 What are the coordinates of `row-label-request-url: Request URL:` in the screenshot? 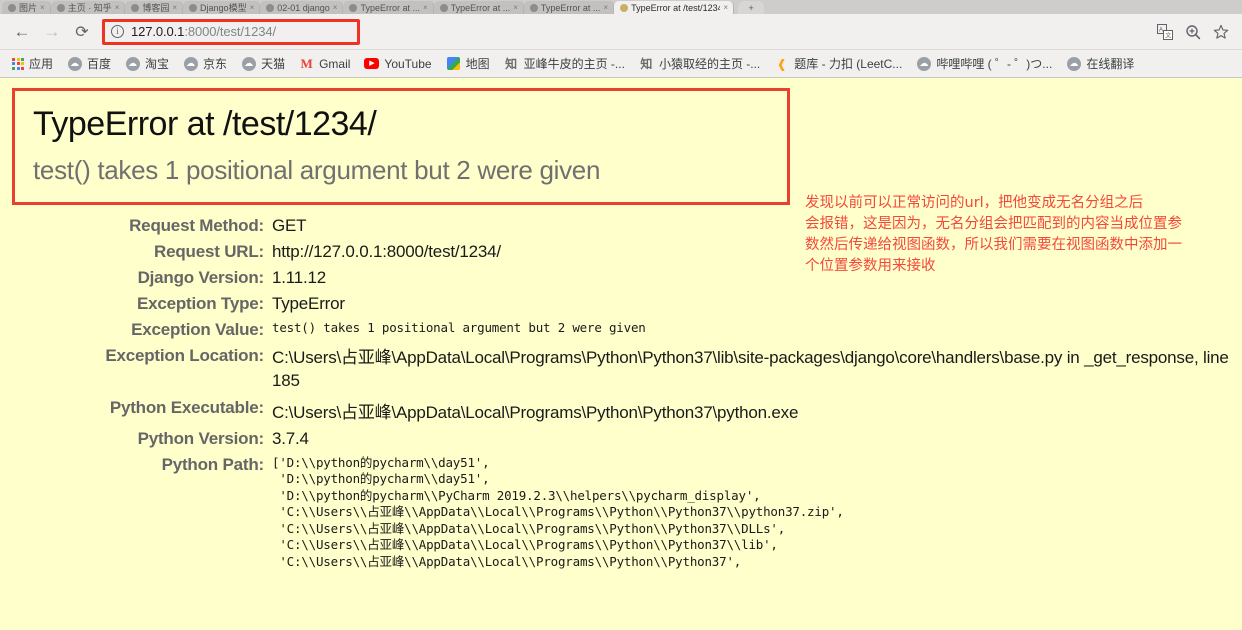 It's located at (209, 251).